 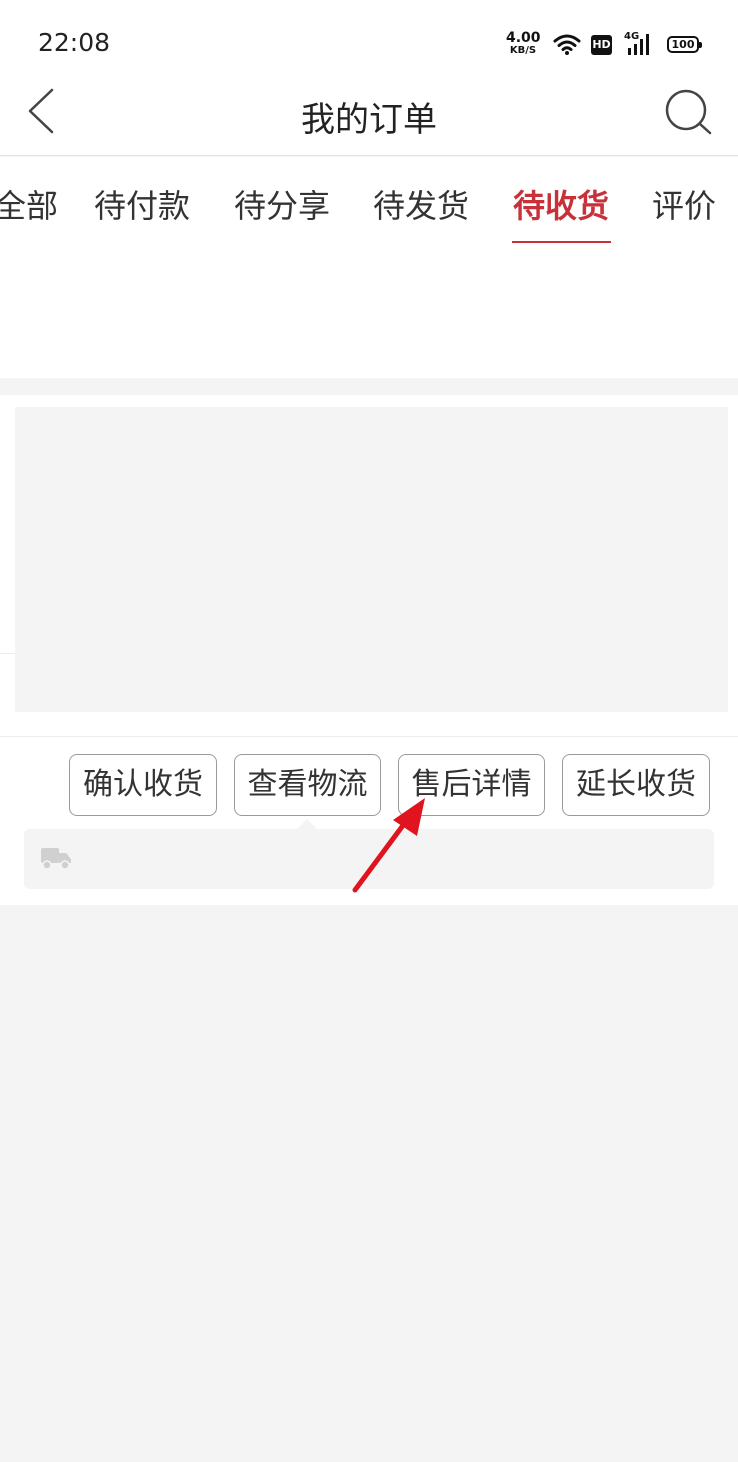 I want to click on order-status-tabs: 全部 待付款 待分享 待发货 待收货 评价, so click(x=369, y=202).